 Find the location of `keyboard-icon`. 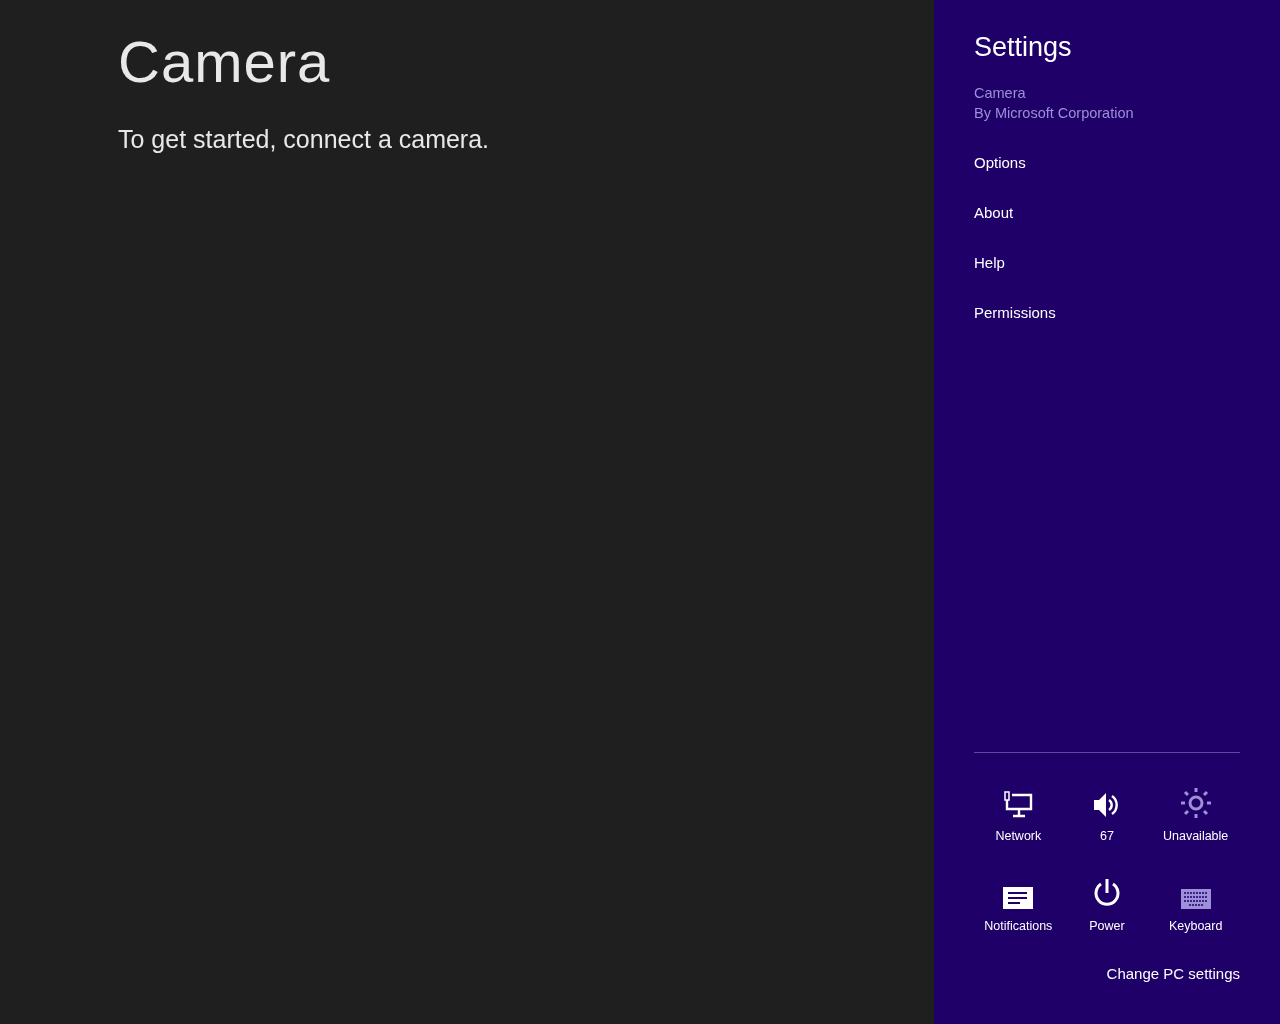

keyboard-icon is located at coordinates (1195, 899).